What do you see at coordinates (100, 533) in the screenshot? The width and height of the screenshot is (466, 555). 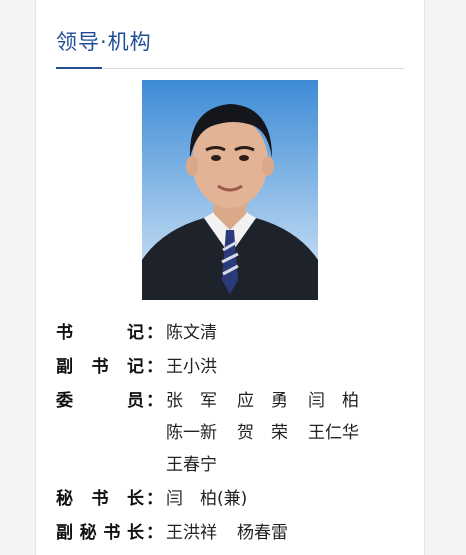 I see `role-label: 副秘书长` at bounding box center [100, 533].